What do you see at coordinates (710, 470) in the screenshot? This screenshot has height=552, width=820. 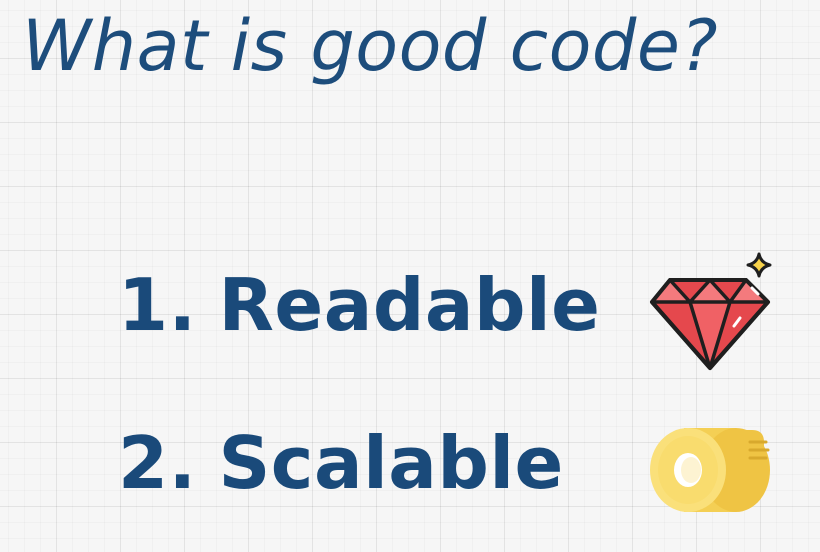 I see `tape-icon` at bounding box center [710, 470].